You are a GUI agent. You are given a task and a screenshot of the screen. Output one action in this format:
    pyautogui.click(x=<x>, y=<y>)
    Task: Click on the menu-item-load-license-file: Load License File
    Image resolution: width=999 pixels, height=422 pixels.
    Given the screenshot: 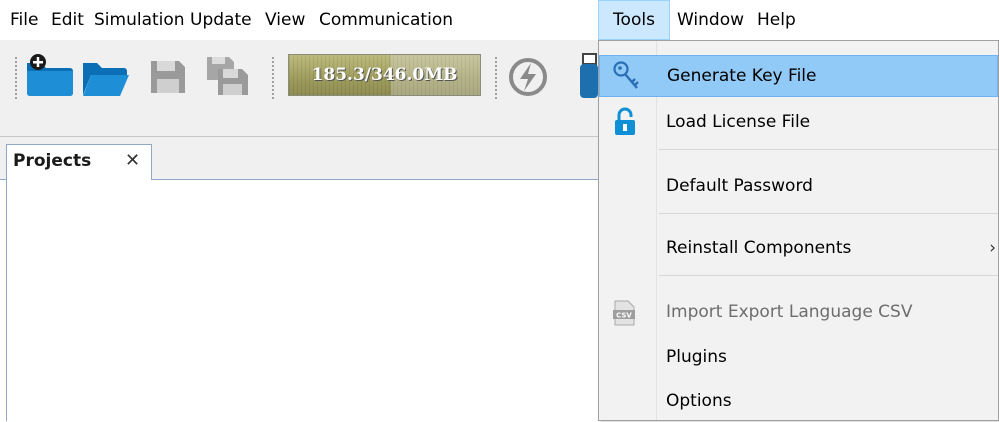 What is the action you would take?
    pyautogui.click(x=798, y=122)
    